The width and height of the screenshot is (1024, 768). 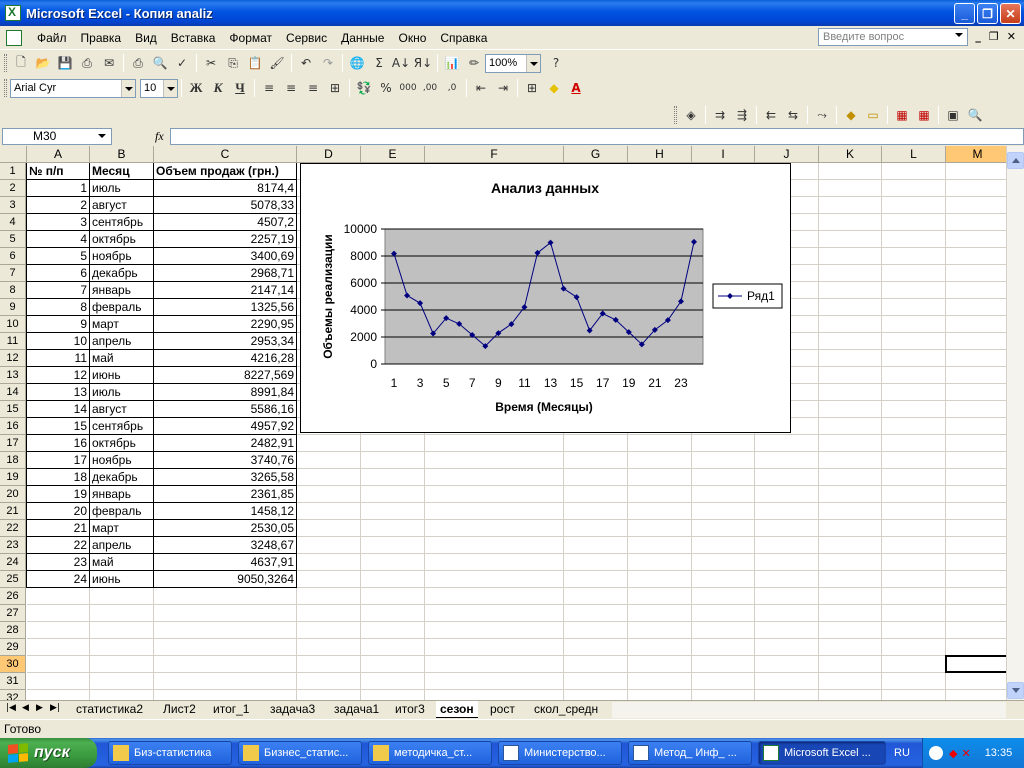 What do you see at coordinates (463, 38) in the screenshot?
I see `menu-help: Справка` at bounding box center [463, 38].